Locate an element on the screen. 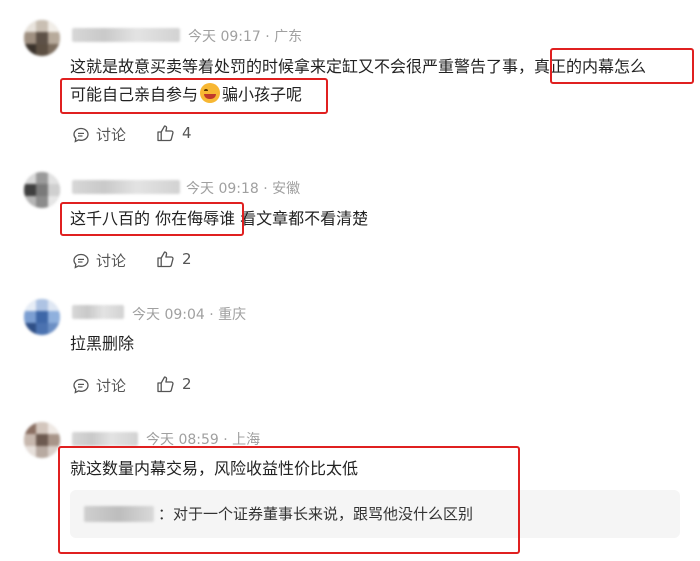 The height and width of the screenshot is (561, 700). comment-meta: 今天 09:04 · 重庆 is located at coordinates (189, 315).